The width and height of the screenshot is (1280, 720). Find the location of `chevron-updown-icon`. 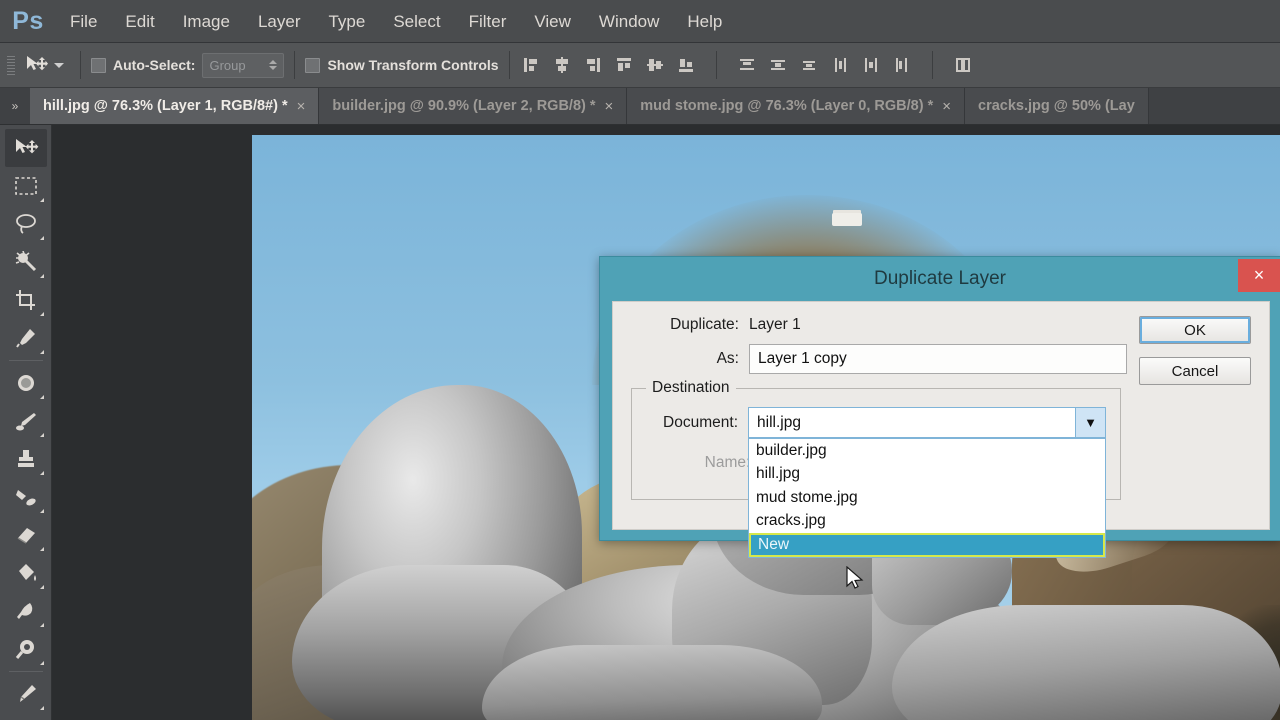

chevron-updown-icon is located at coordinates (273, 65).